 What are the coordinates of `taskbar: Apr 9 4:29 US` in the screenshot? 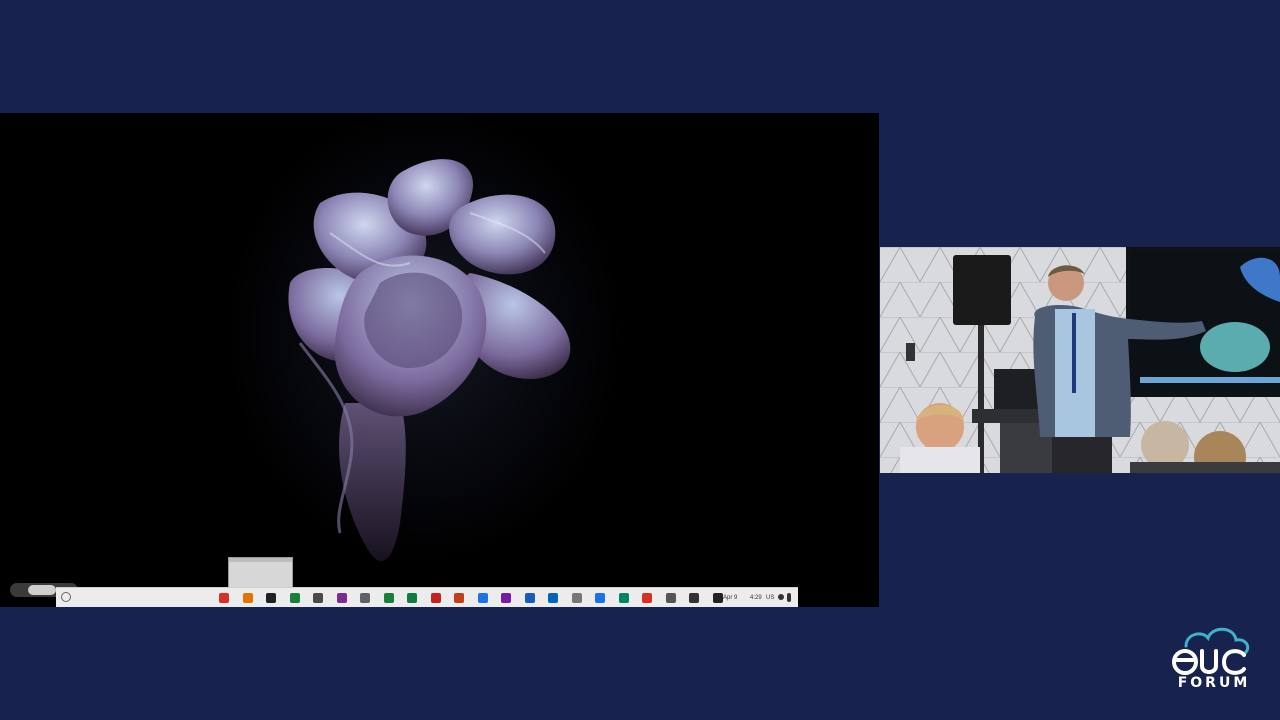 It's located at (427, 597).